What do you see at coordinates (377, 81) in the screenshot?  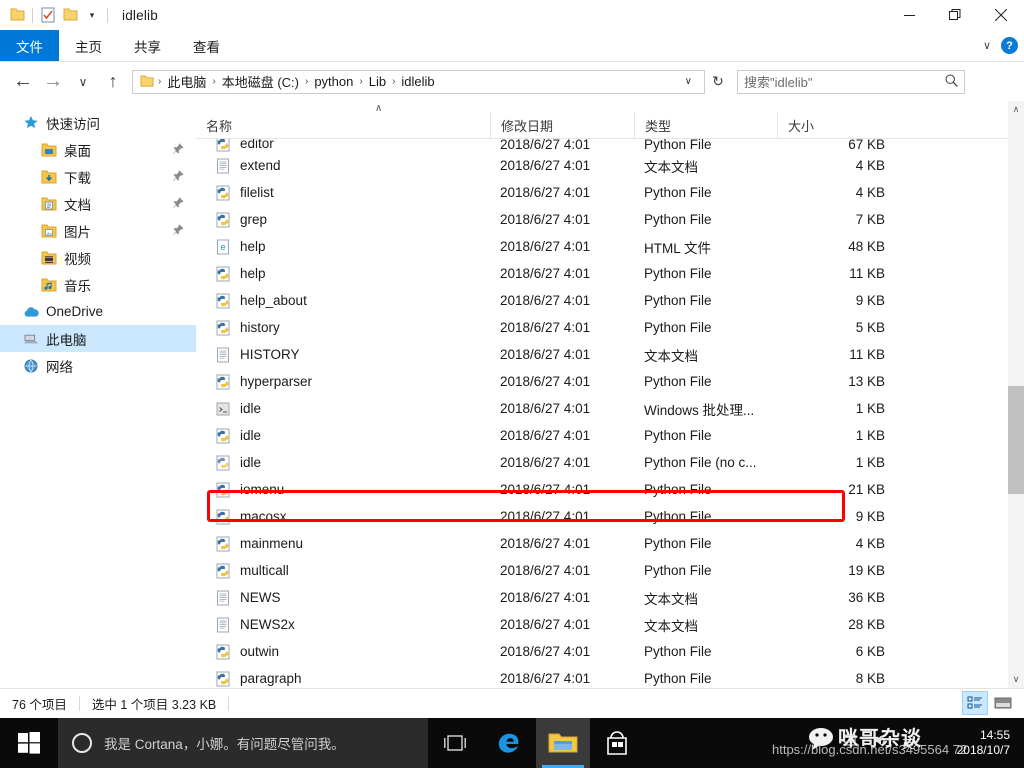 I see `breadcrumb-item-lib: Lib` at bounding box center [377, 81].